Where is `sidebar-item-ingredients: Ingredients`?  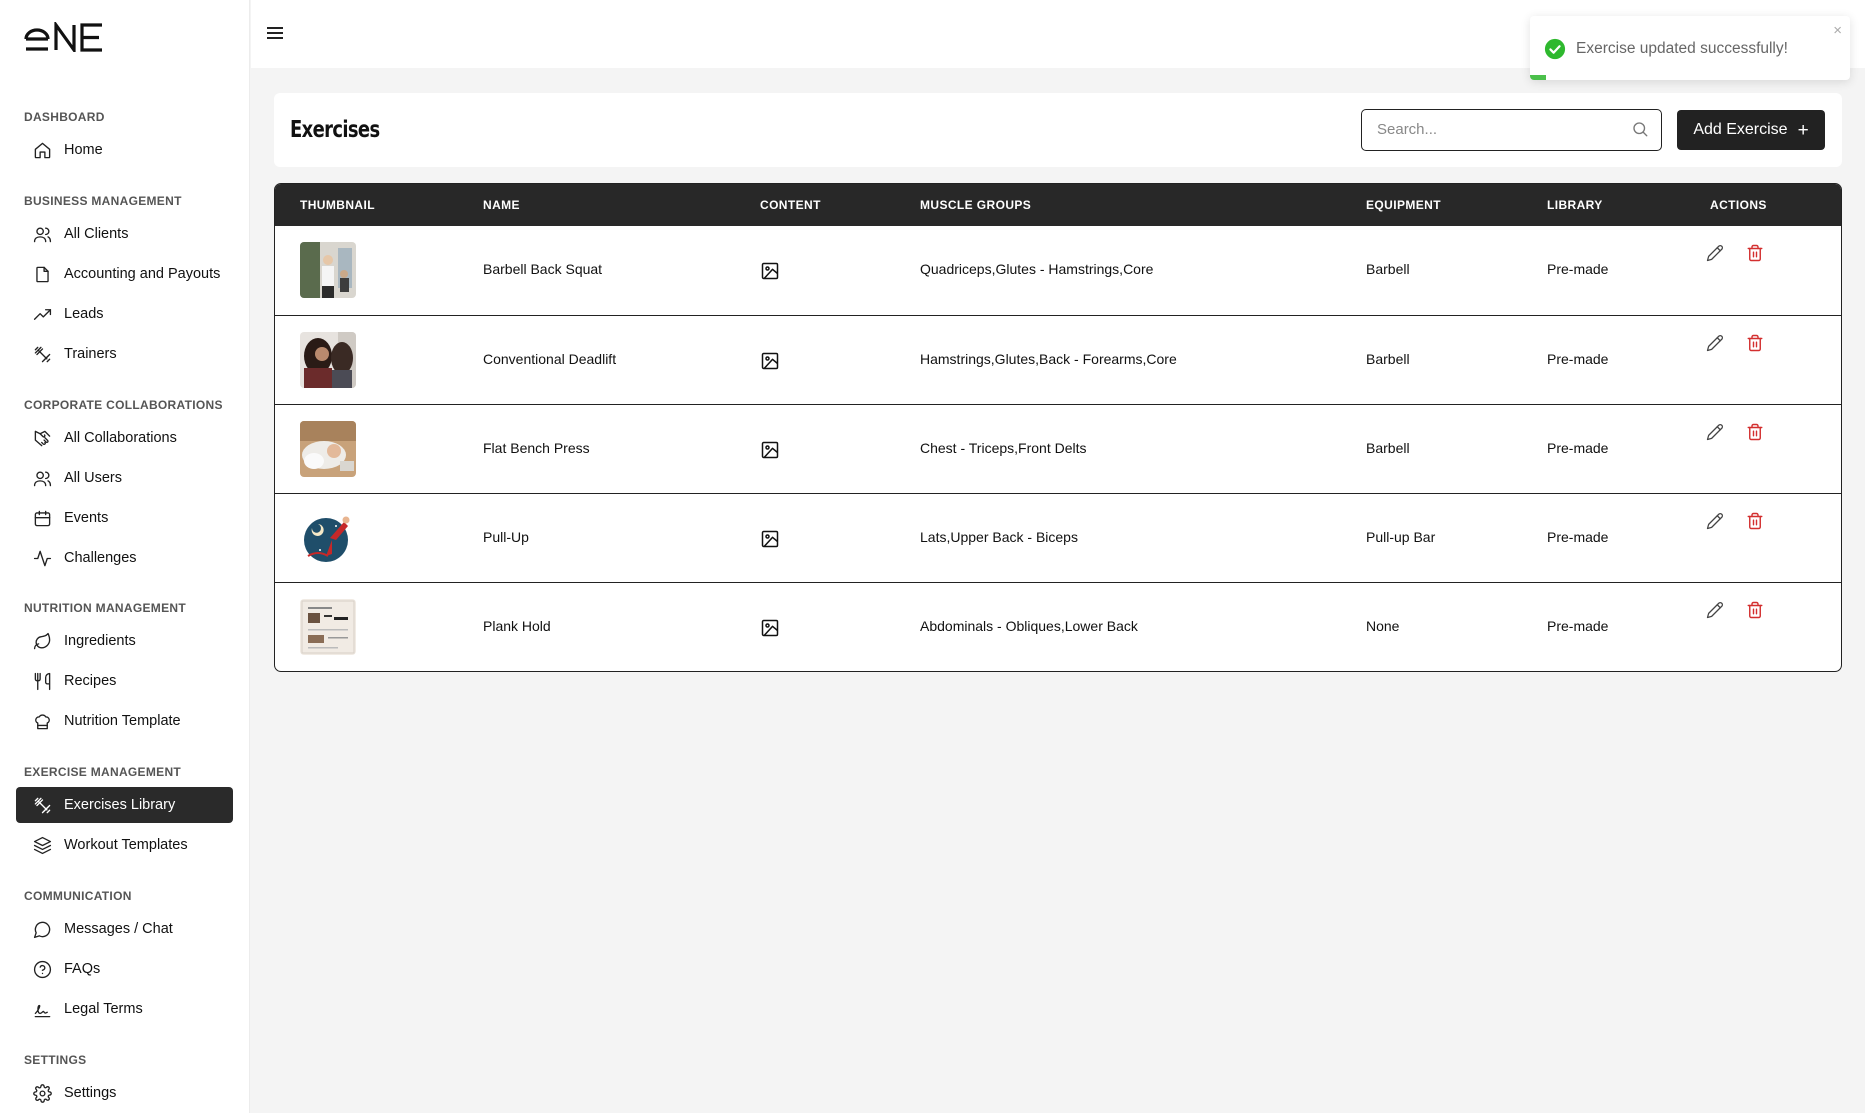
sidebar-item-ingredients: Ingredients is located at coordinates (124, 641).